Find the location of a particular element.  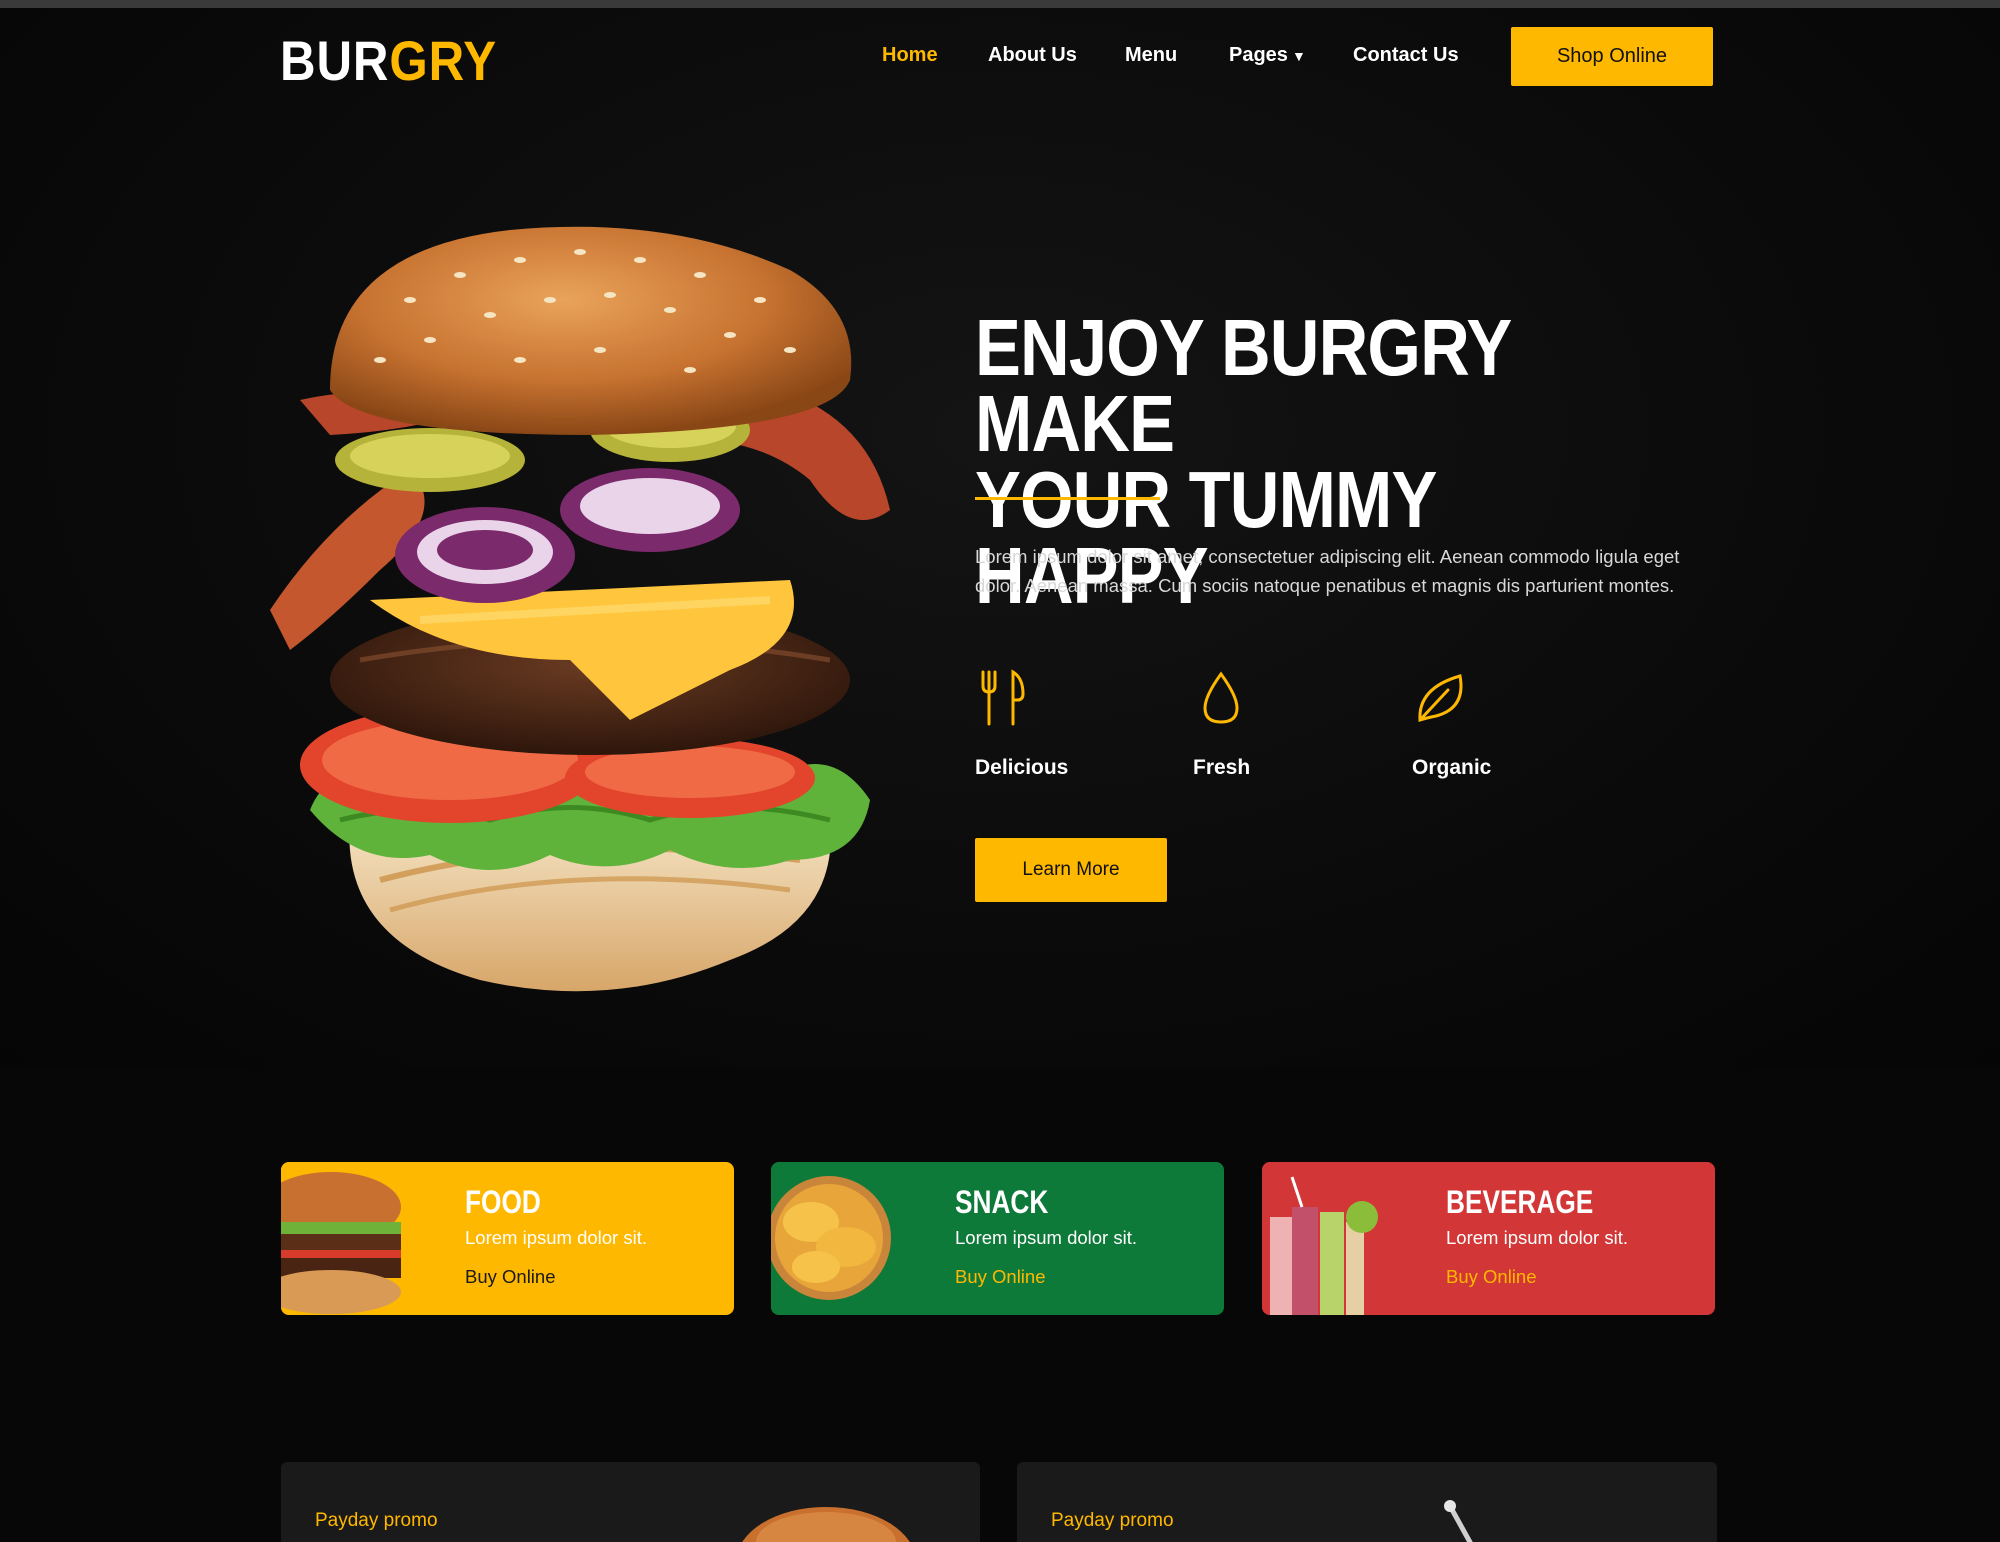

nav-home: Home is located at coordinates (910, 55).